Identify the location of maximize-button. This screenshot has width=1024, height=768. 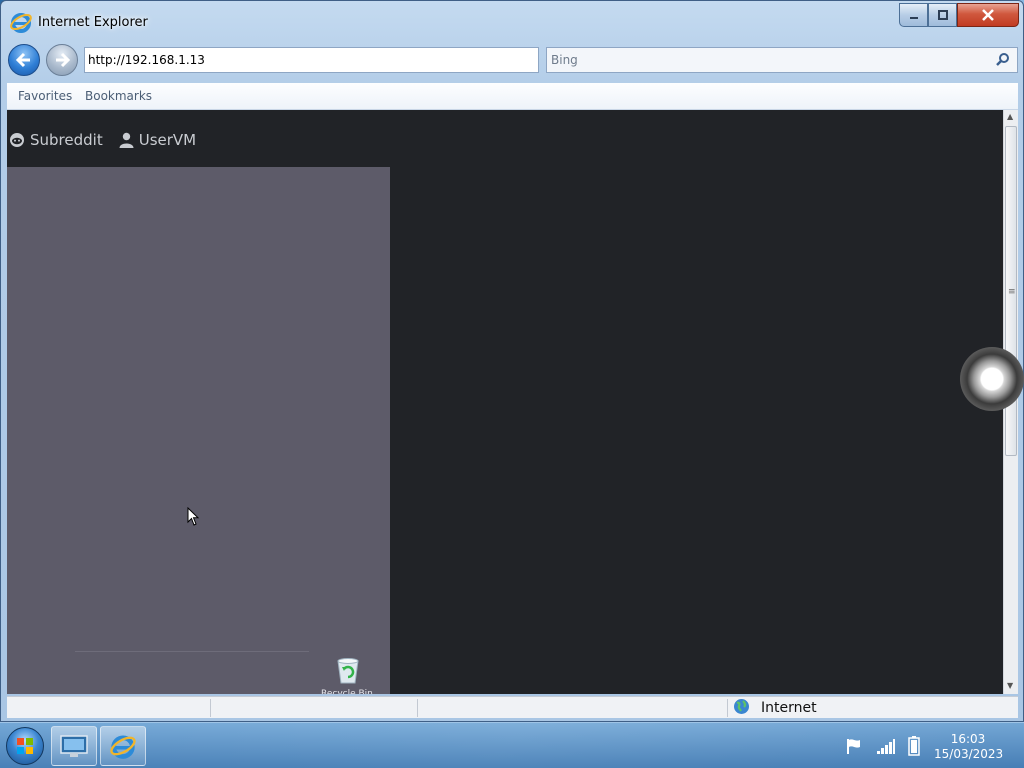
(942, 15).